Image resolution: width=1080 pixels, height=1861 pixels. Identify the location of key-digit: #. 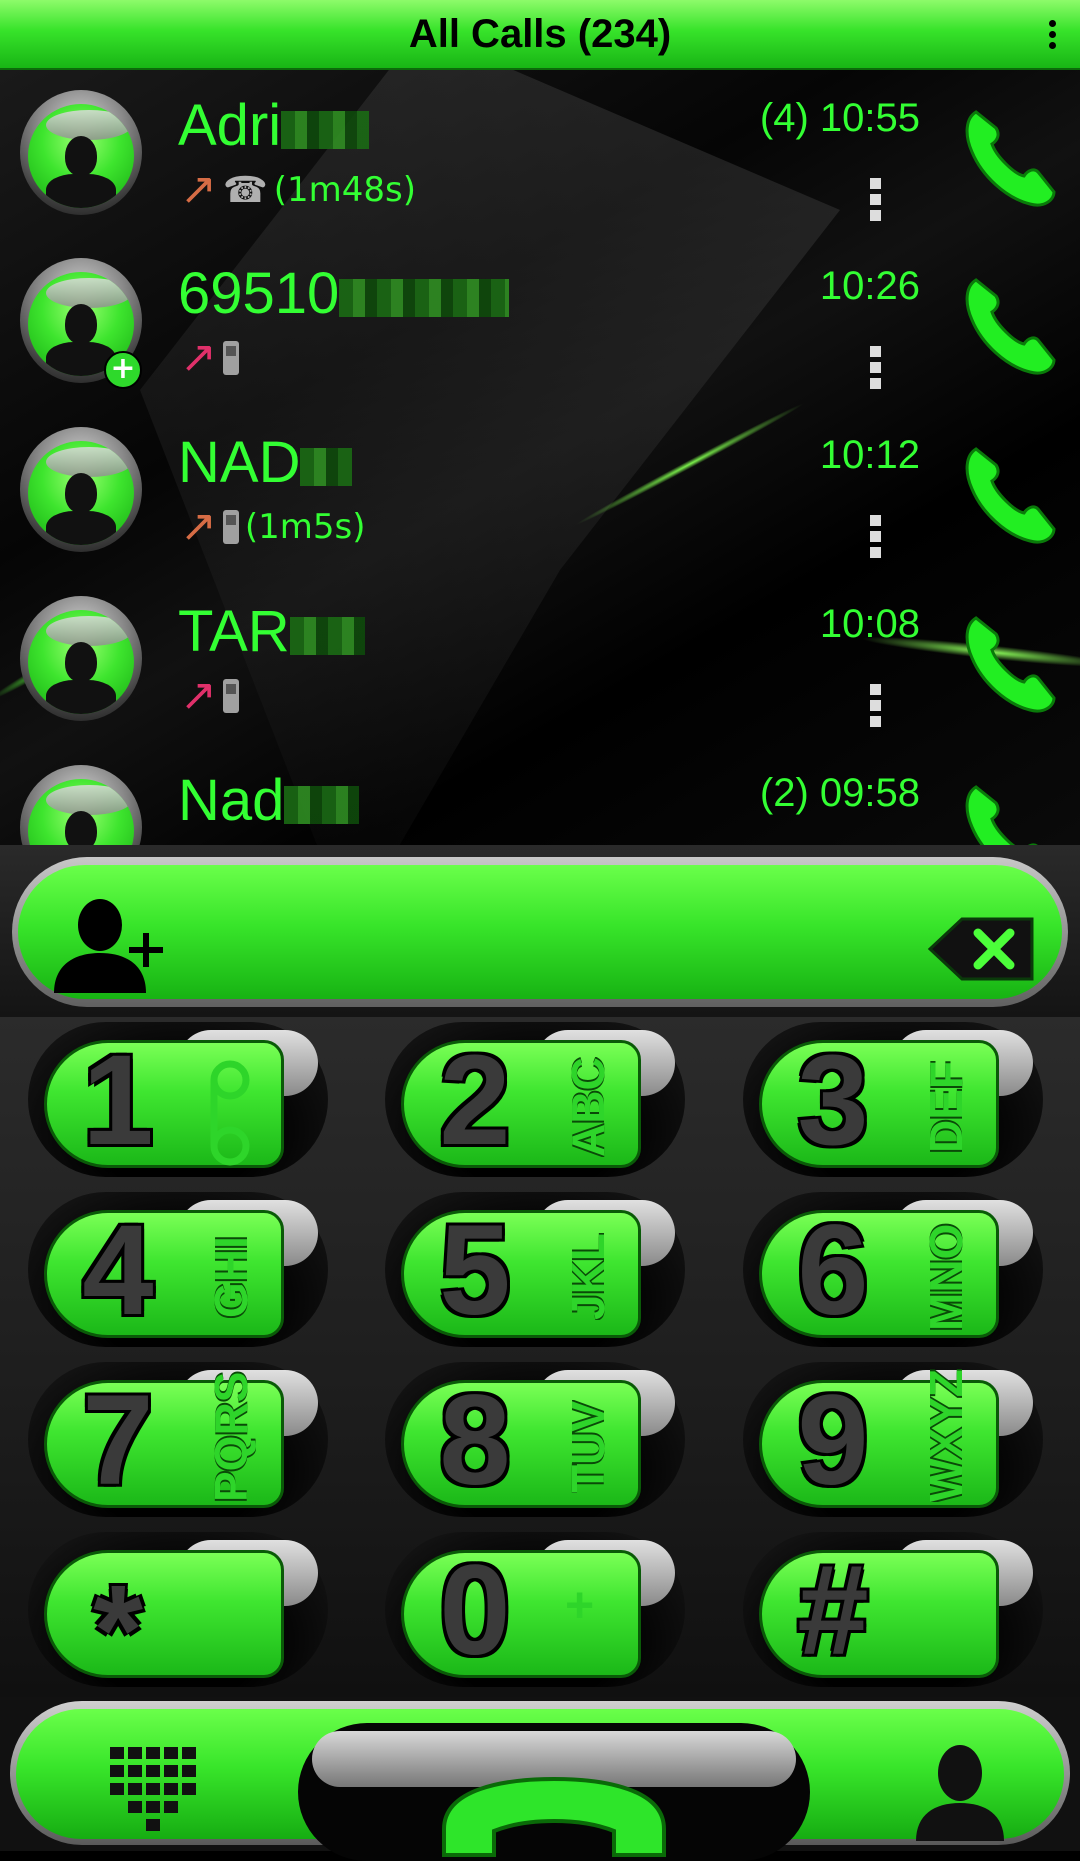
(833, 1610).